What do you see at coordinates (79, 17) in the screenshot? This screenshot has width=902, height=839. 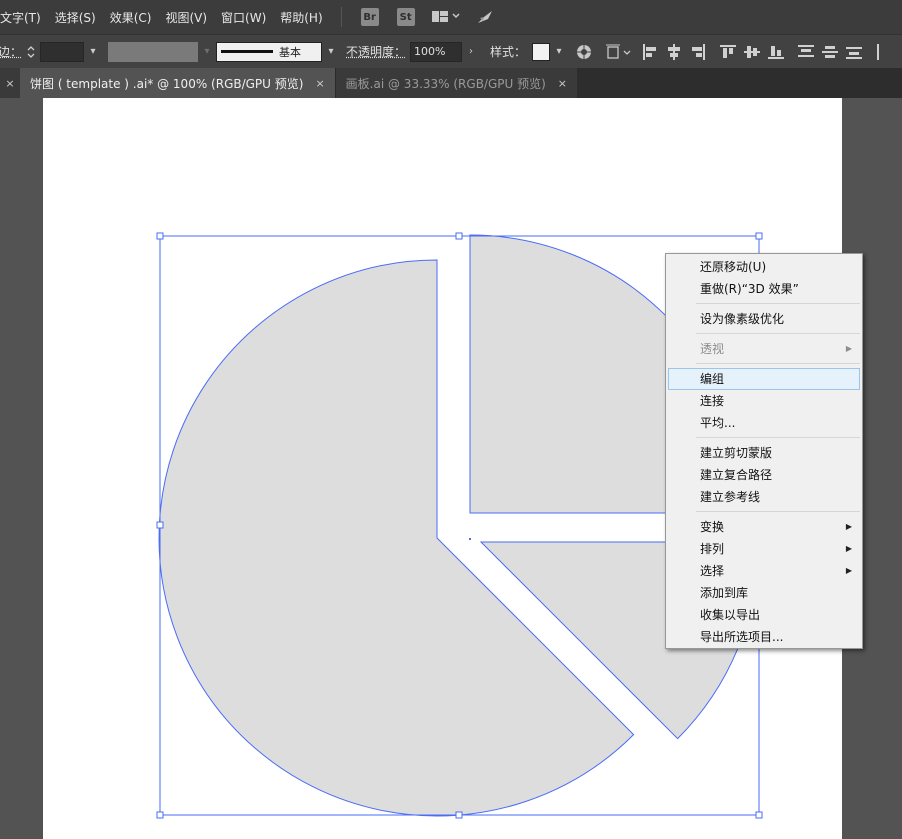 I see `menu-select: 选择(S)` at bounding box center [79, 17].